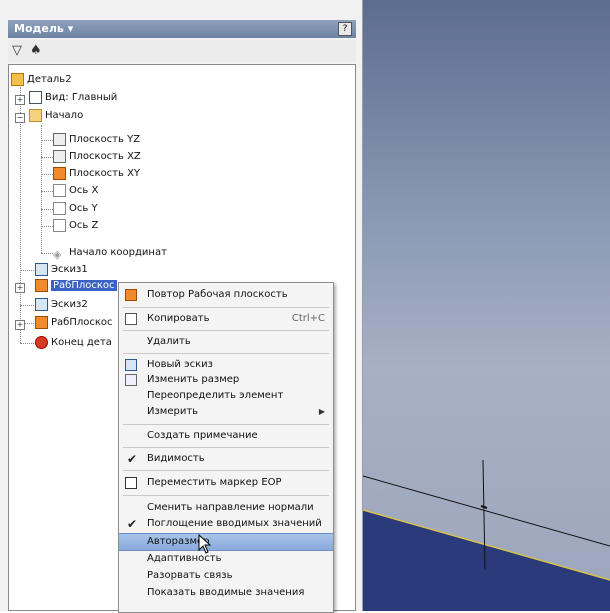  I want to click on filter-icon: ▽, so click(17, 50).